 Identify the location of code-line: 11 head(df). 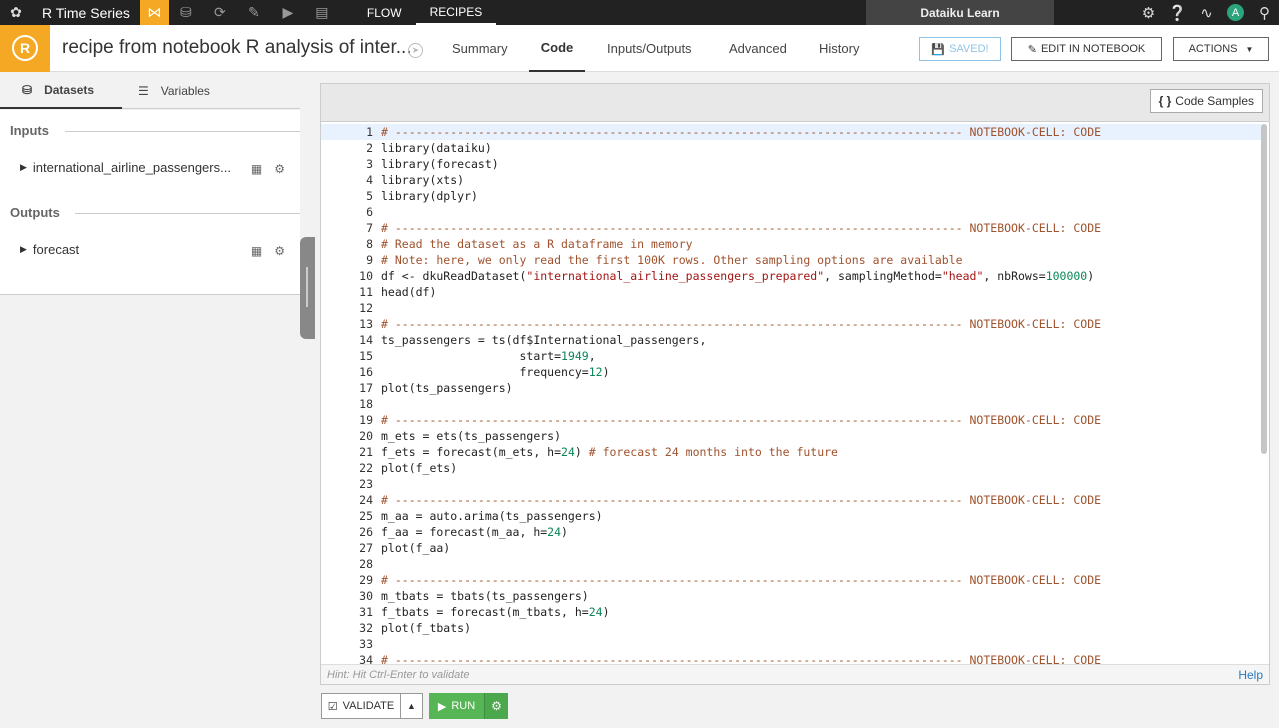
(791, 292).